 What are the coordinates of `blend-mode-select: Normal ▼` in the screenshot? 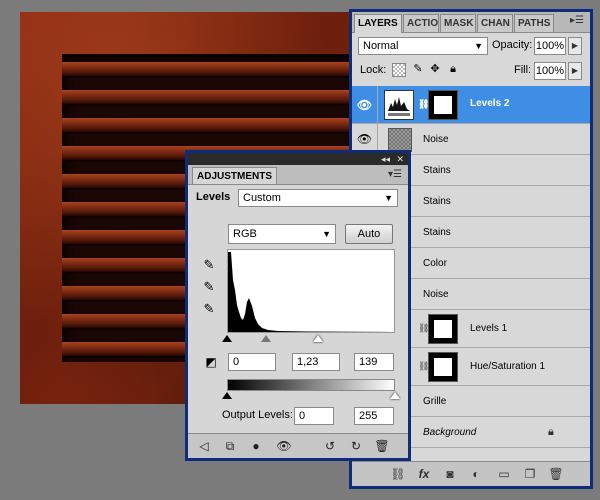 It's located at (423, 46).